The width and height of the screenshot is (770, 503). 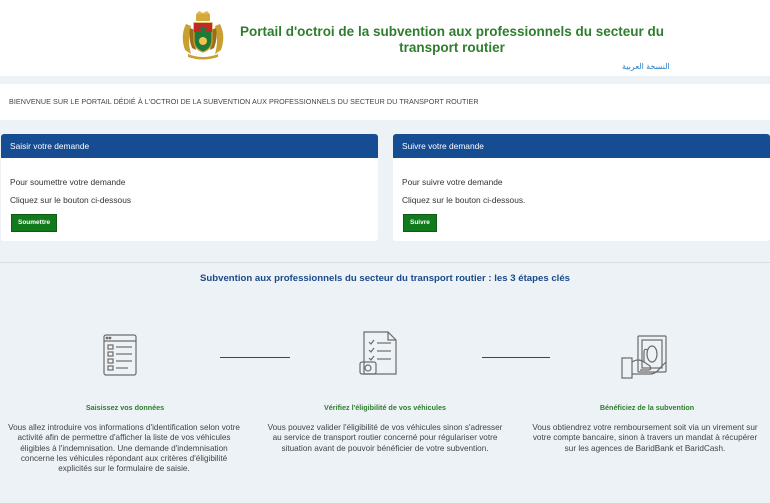 What do you see at coordinates (581, 146) in the screenshot?
I see `track-card-header: Suivre votre demande` at bounding box center [581, 146].